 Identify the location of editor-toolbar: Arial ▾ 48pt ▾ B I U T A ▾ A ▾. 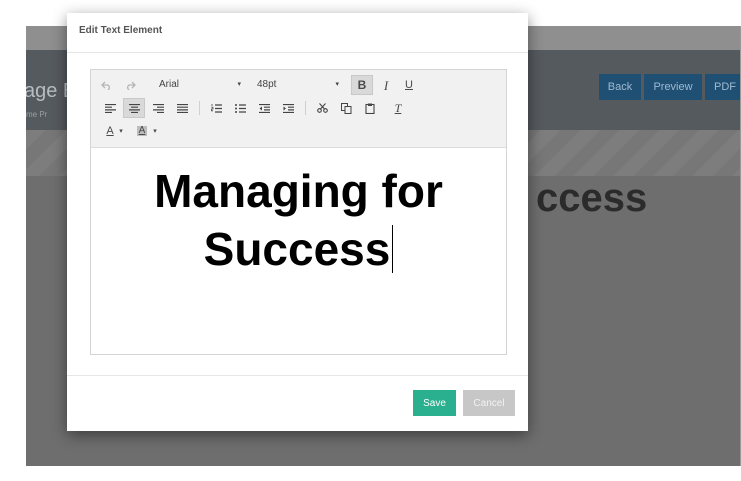
(298, 109).